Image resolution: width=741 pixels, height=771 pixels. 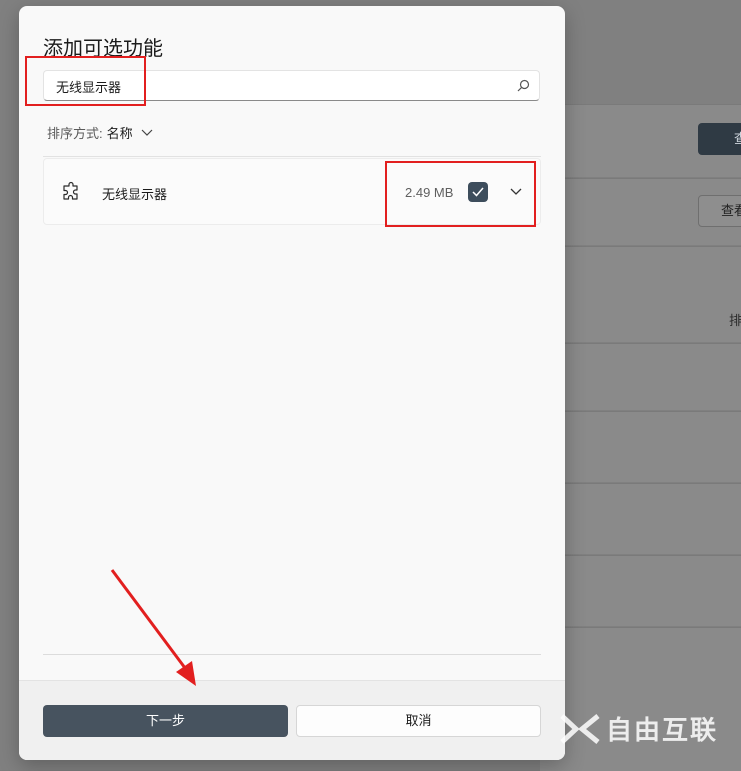 I want to click on puzzle-piece-icon, so click(x=70, y=190).